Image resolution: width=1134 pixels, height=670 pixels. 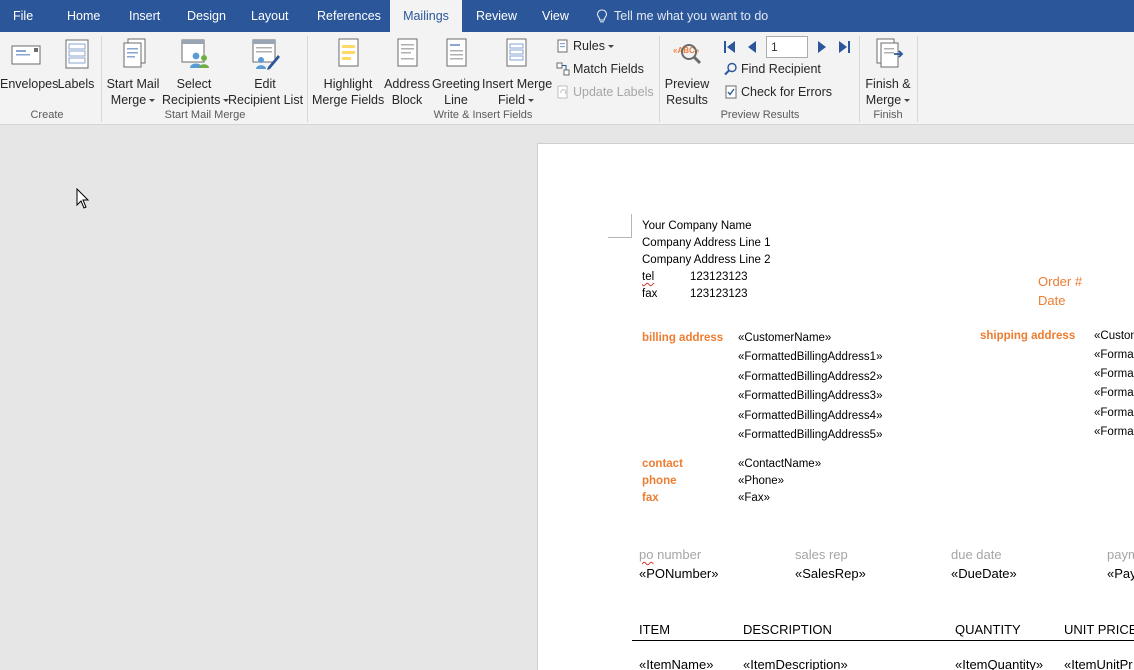 I want to click on start-mail-merge-label: Start Mail Merge, so click(x=133, y=92).